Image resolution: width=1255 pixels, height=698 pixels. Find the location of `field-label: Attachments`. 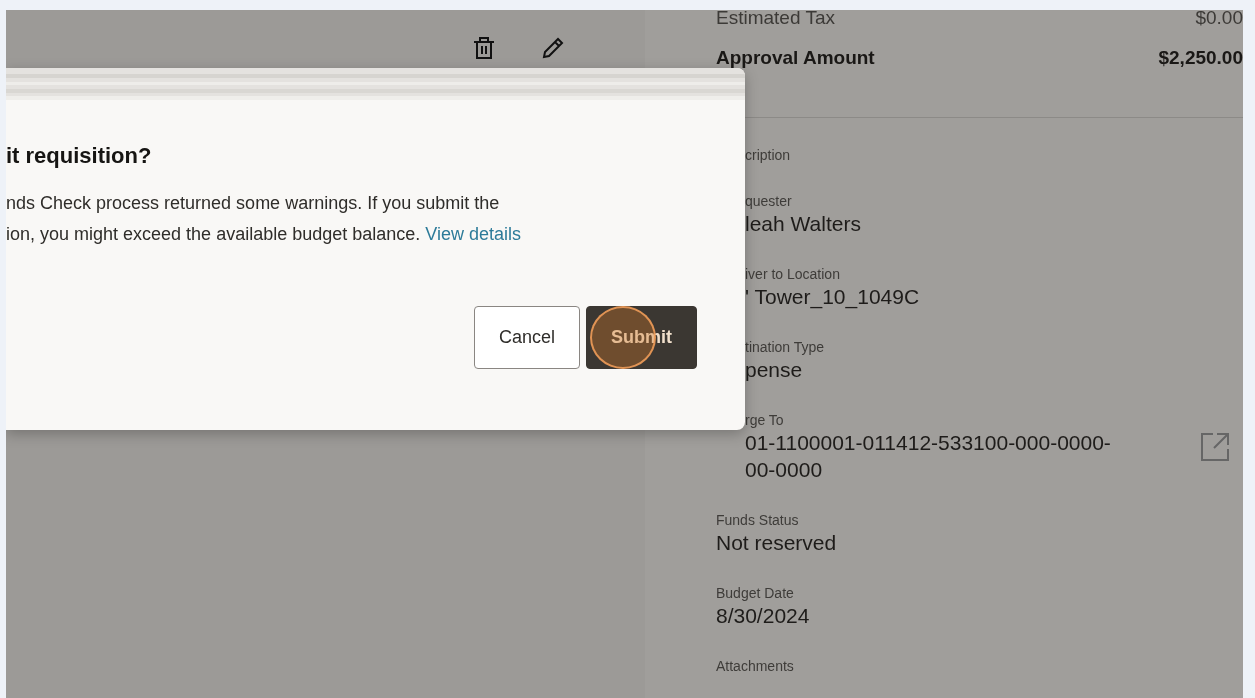

field-label: Attachments is located at coordinates (755, 666).